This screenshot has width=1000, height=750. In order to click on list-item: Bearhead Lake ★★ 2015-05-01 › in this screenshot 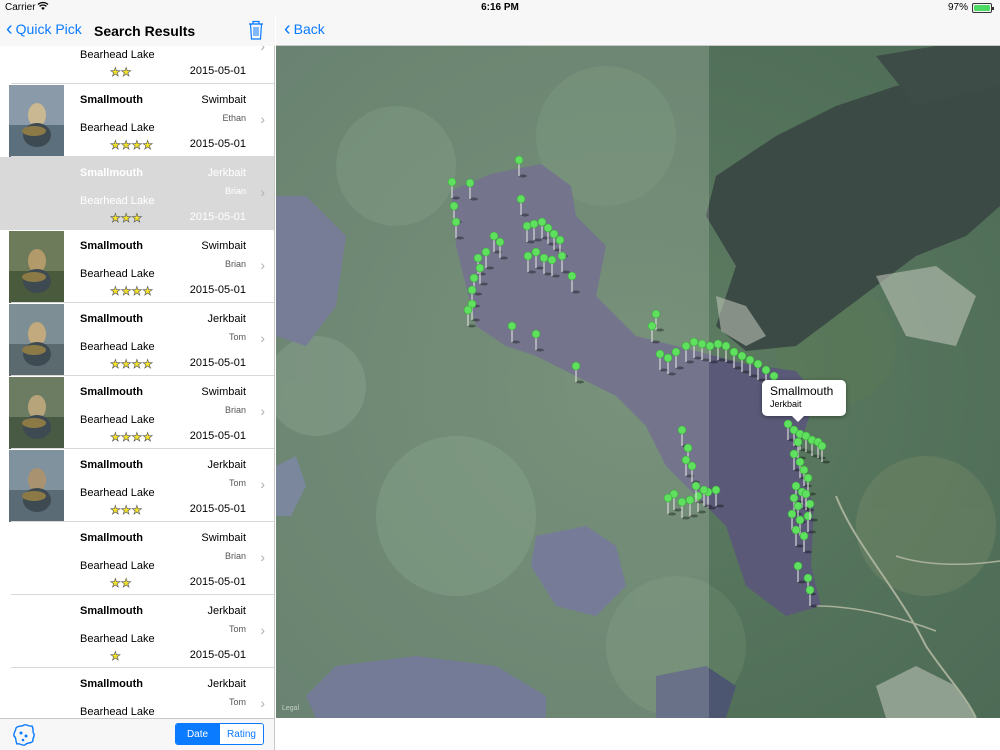, I will do `click(137, 65)`.